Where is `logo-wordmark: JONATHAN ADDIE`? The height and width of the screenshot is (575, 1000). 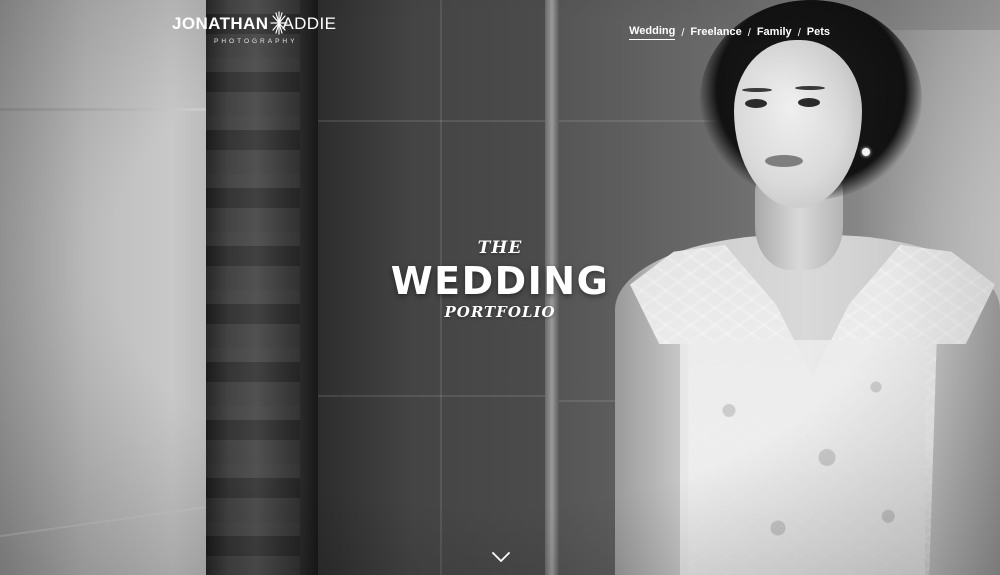 logo-wordmark: JONATHAN ADDIE is located at coordinates (254, 24).